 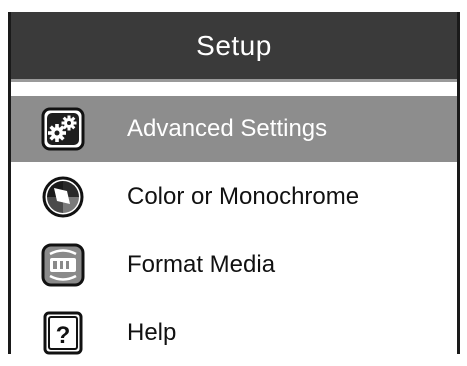 I want to click on top-cropped-strip, so click(x=233, y=6).